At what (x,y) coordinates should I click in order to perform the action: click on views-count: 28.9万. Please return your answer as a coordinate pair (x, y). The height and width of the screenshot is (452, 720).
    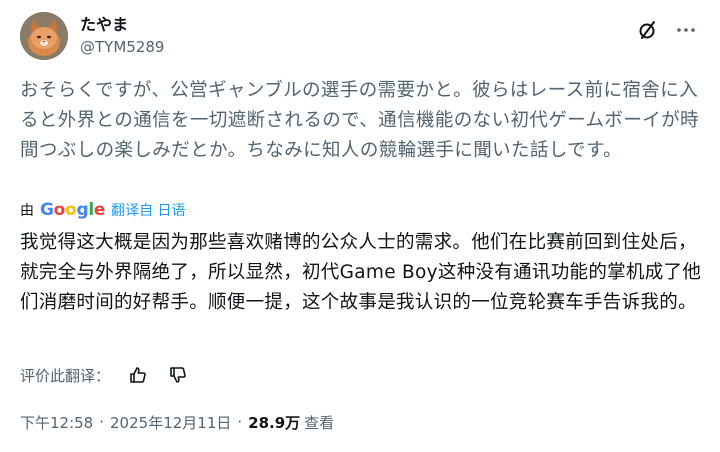
    Looking at the image, I should click on (274, 422).